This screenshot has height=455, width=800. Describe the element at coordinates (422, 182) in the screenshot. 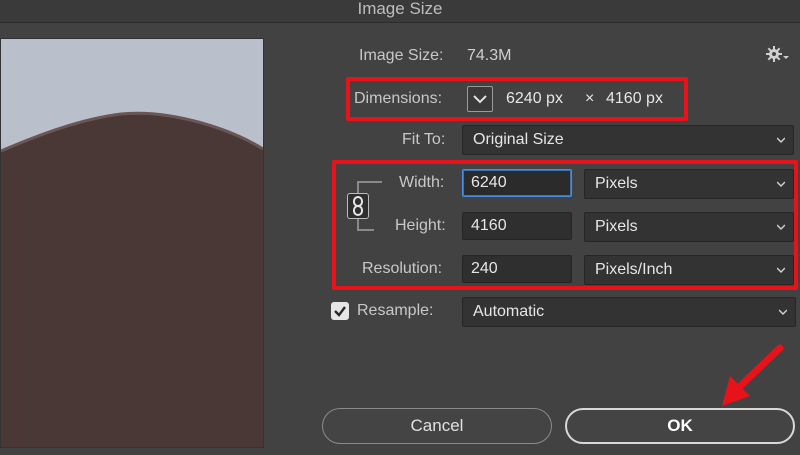

I see `width-label: Width:` at that location.